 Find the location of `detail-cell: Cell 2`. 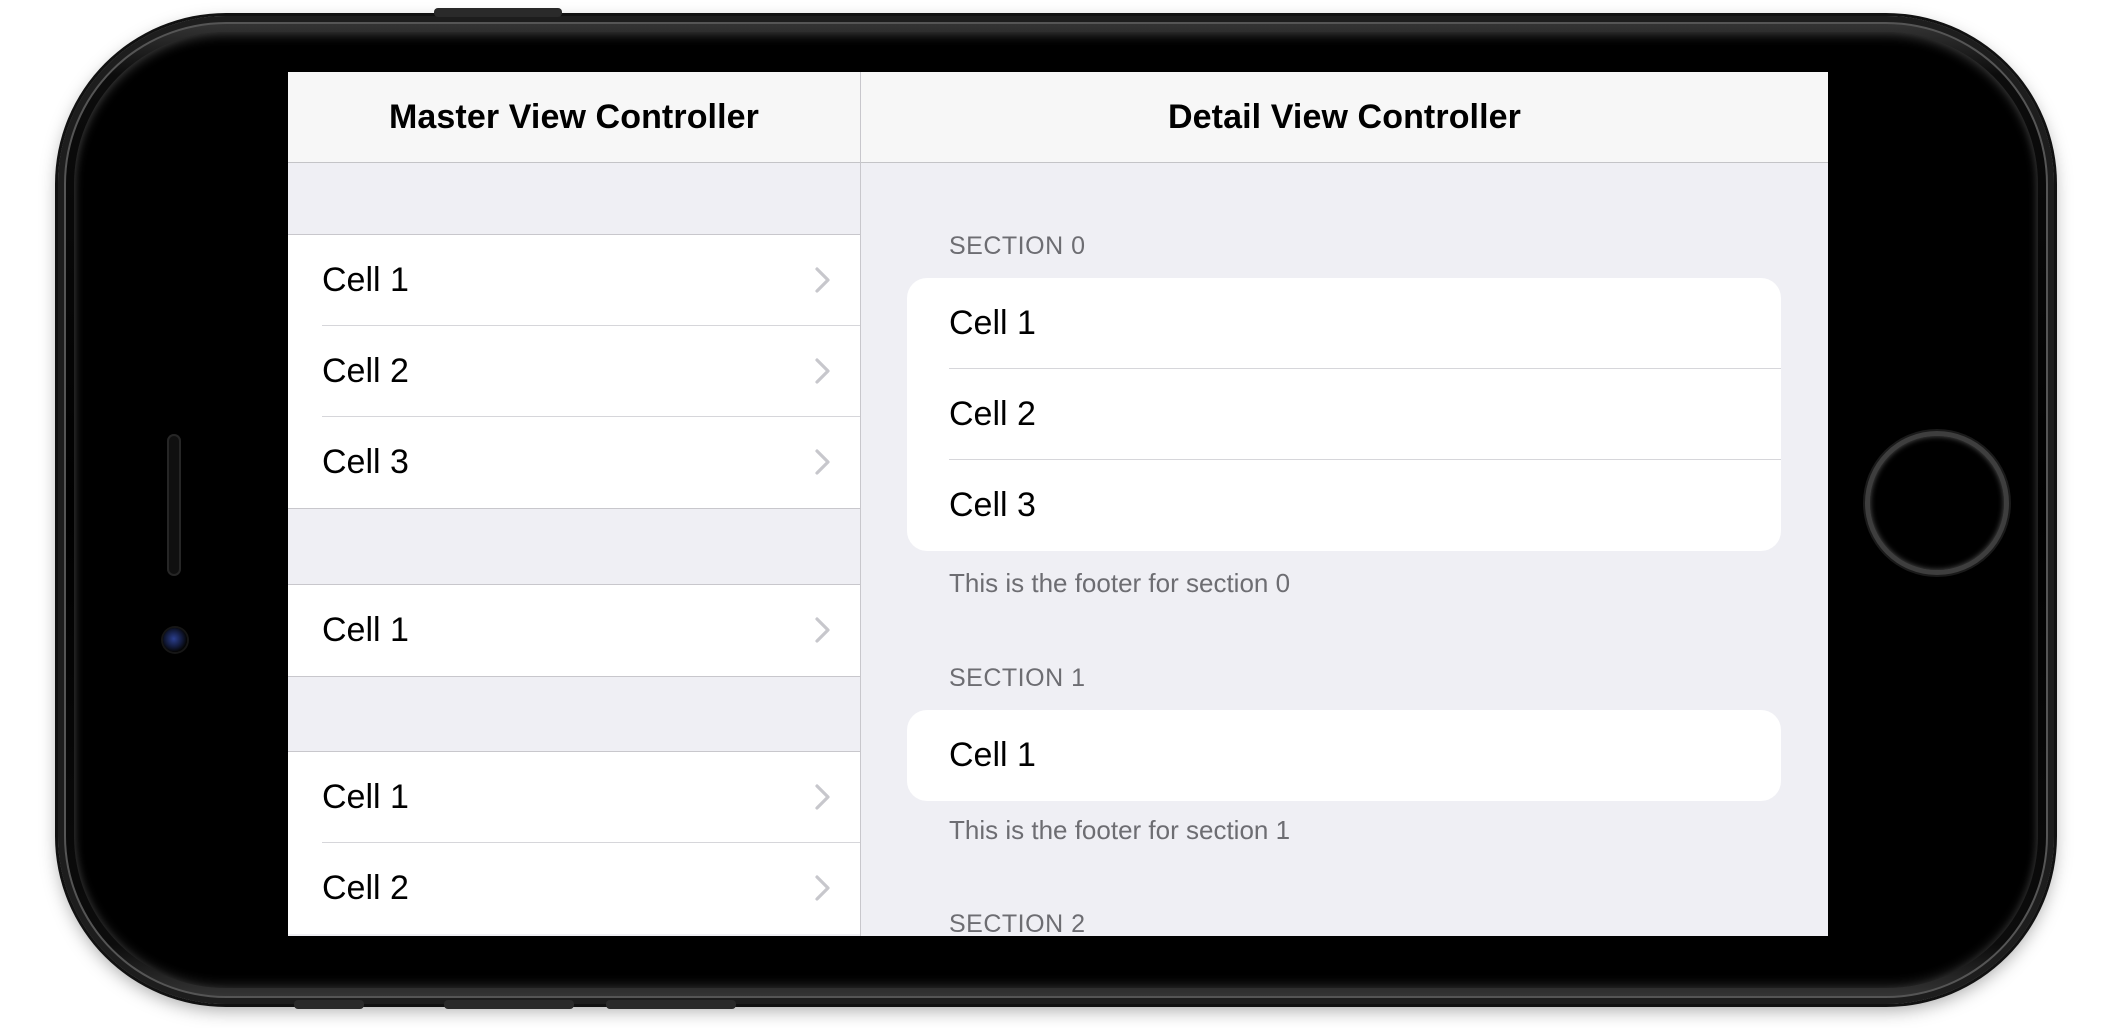

detail-cell: Cell 2 is located at coordinates (1344, 414).